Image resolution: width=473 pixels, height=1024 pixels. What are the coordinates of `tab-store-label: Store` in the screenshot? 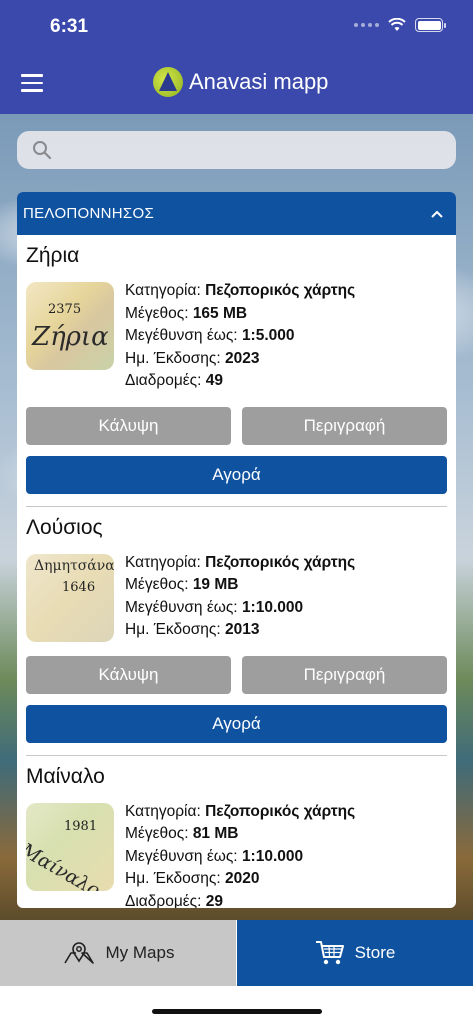 It's located at (375, 952).